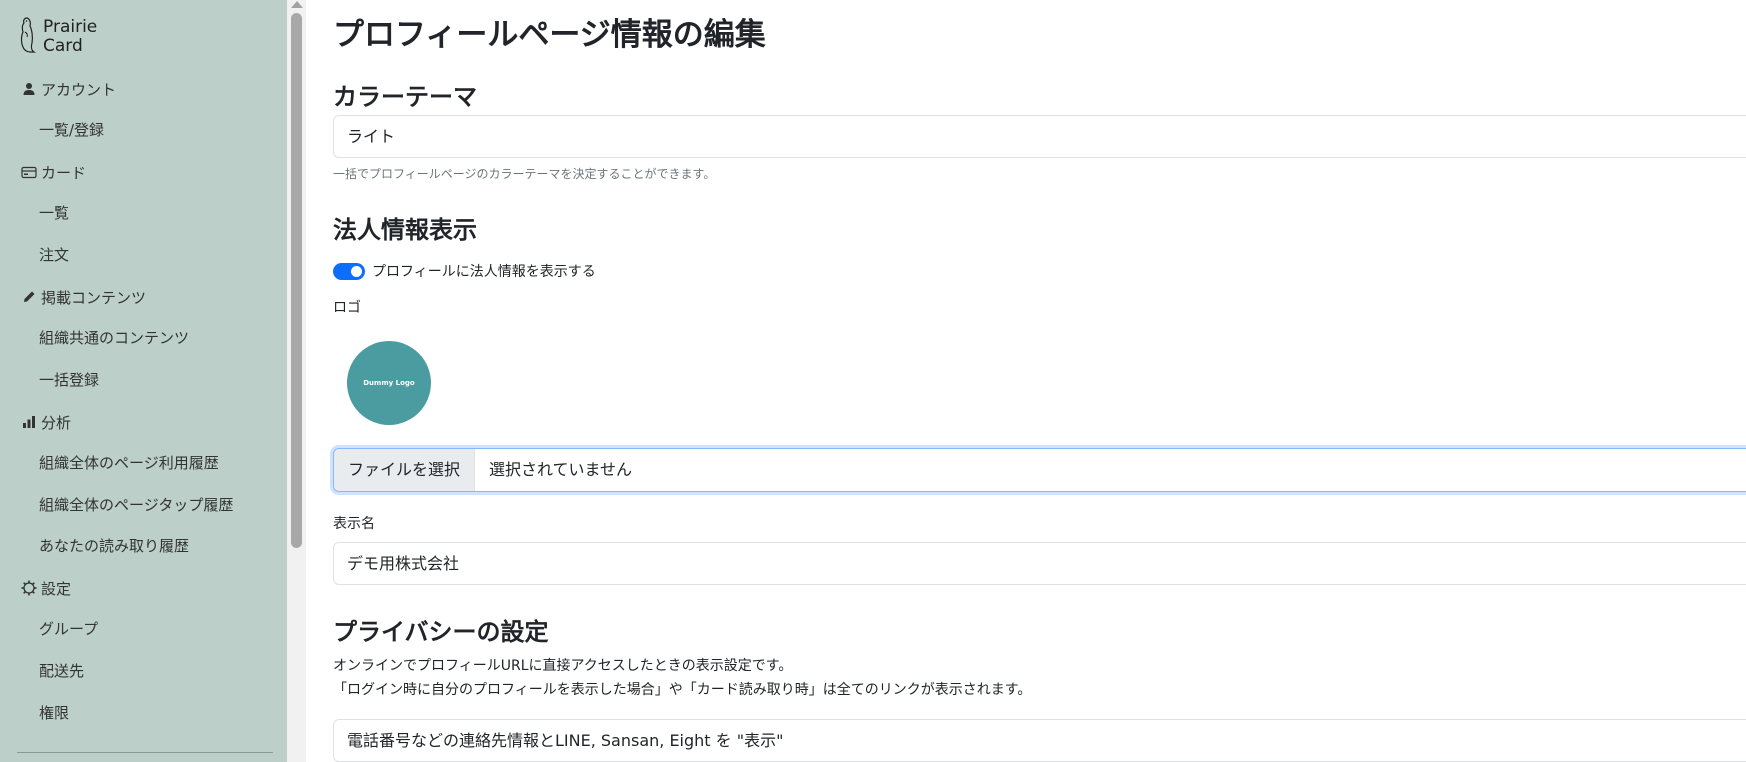 The height and width of the screenshot is (762, 1746). What do you see at coordinates (1039, 563) in the screenshot?
I see `display-name-input: デモ用株式会社` at bounding box center [1039, 563].